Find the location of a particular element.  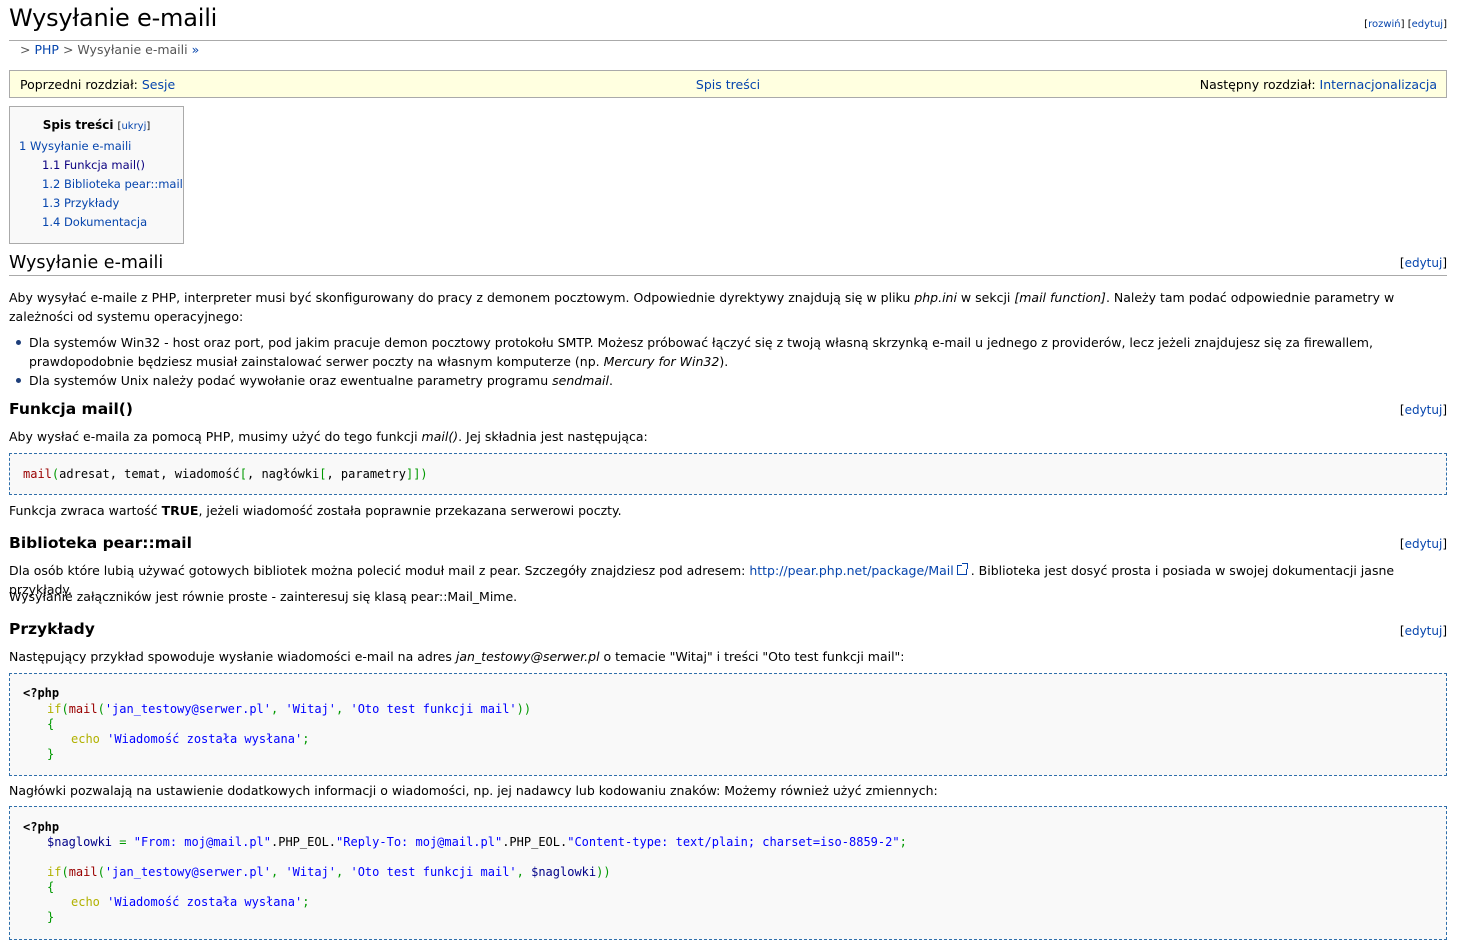

next-chapter-label: Następny rozdział: is located at coordinates (1257, 84).